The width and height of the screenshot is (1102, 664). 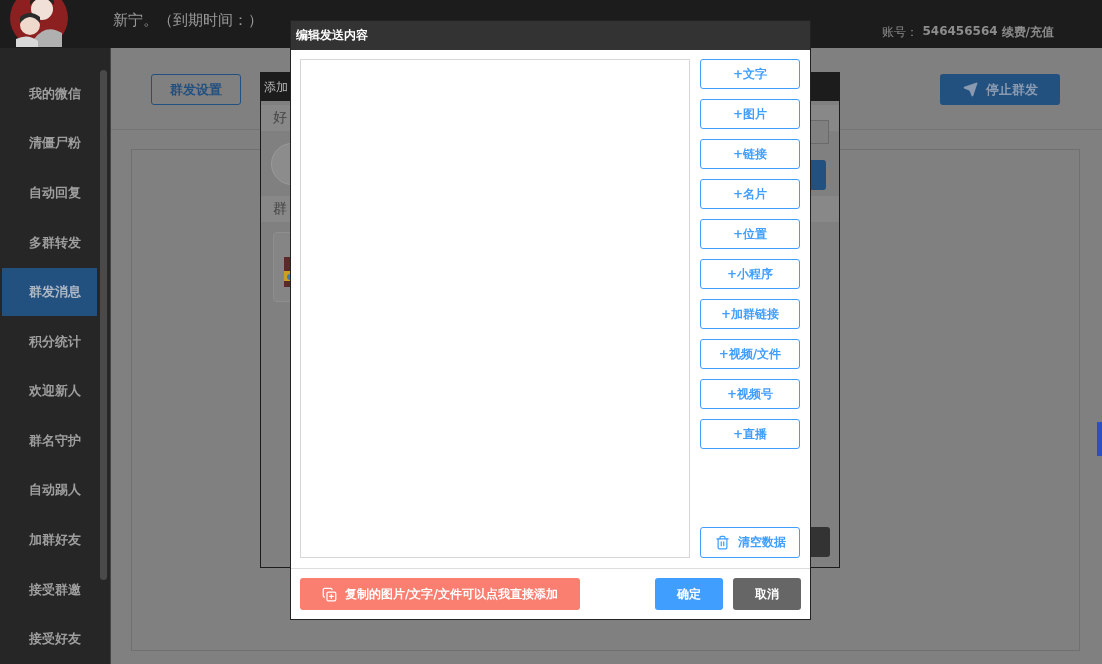 What do you see at coordinates (750, 234) in the screenshot?
I see `add-button: +位置` at bounding box center [750, 234].